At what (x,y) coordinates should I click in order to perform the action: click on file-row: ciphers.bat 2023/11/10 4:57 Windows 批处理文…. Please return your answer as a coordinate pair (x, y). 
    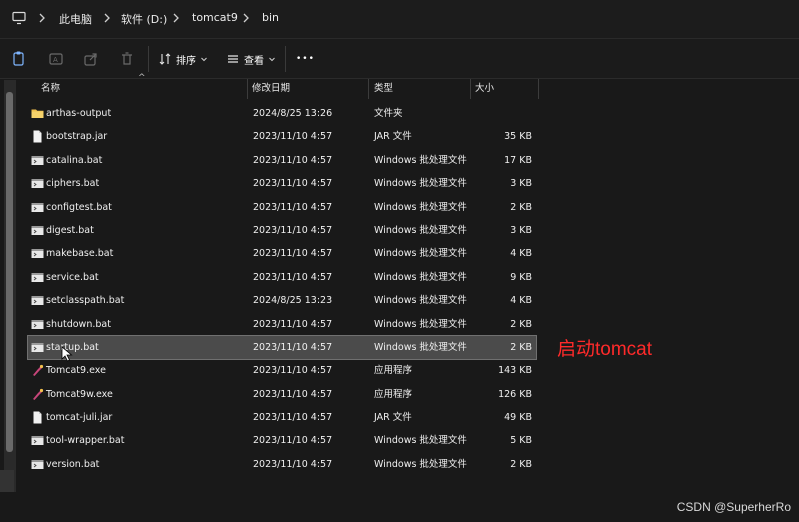
    Looking at the image, I should click on (282, 183).